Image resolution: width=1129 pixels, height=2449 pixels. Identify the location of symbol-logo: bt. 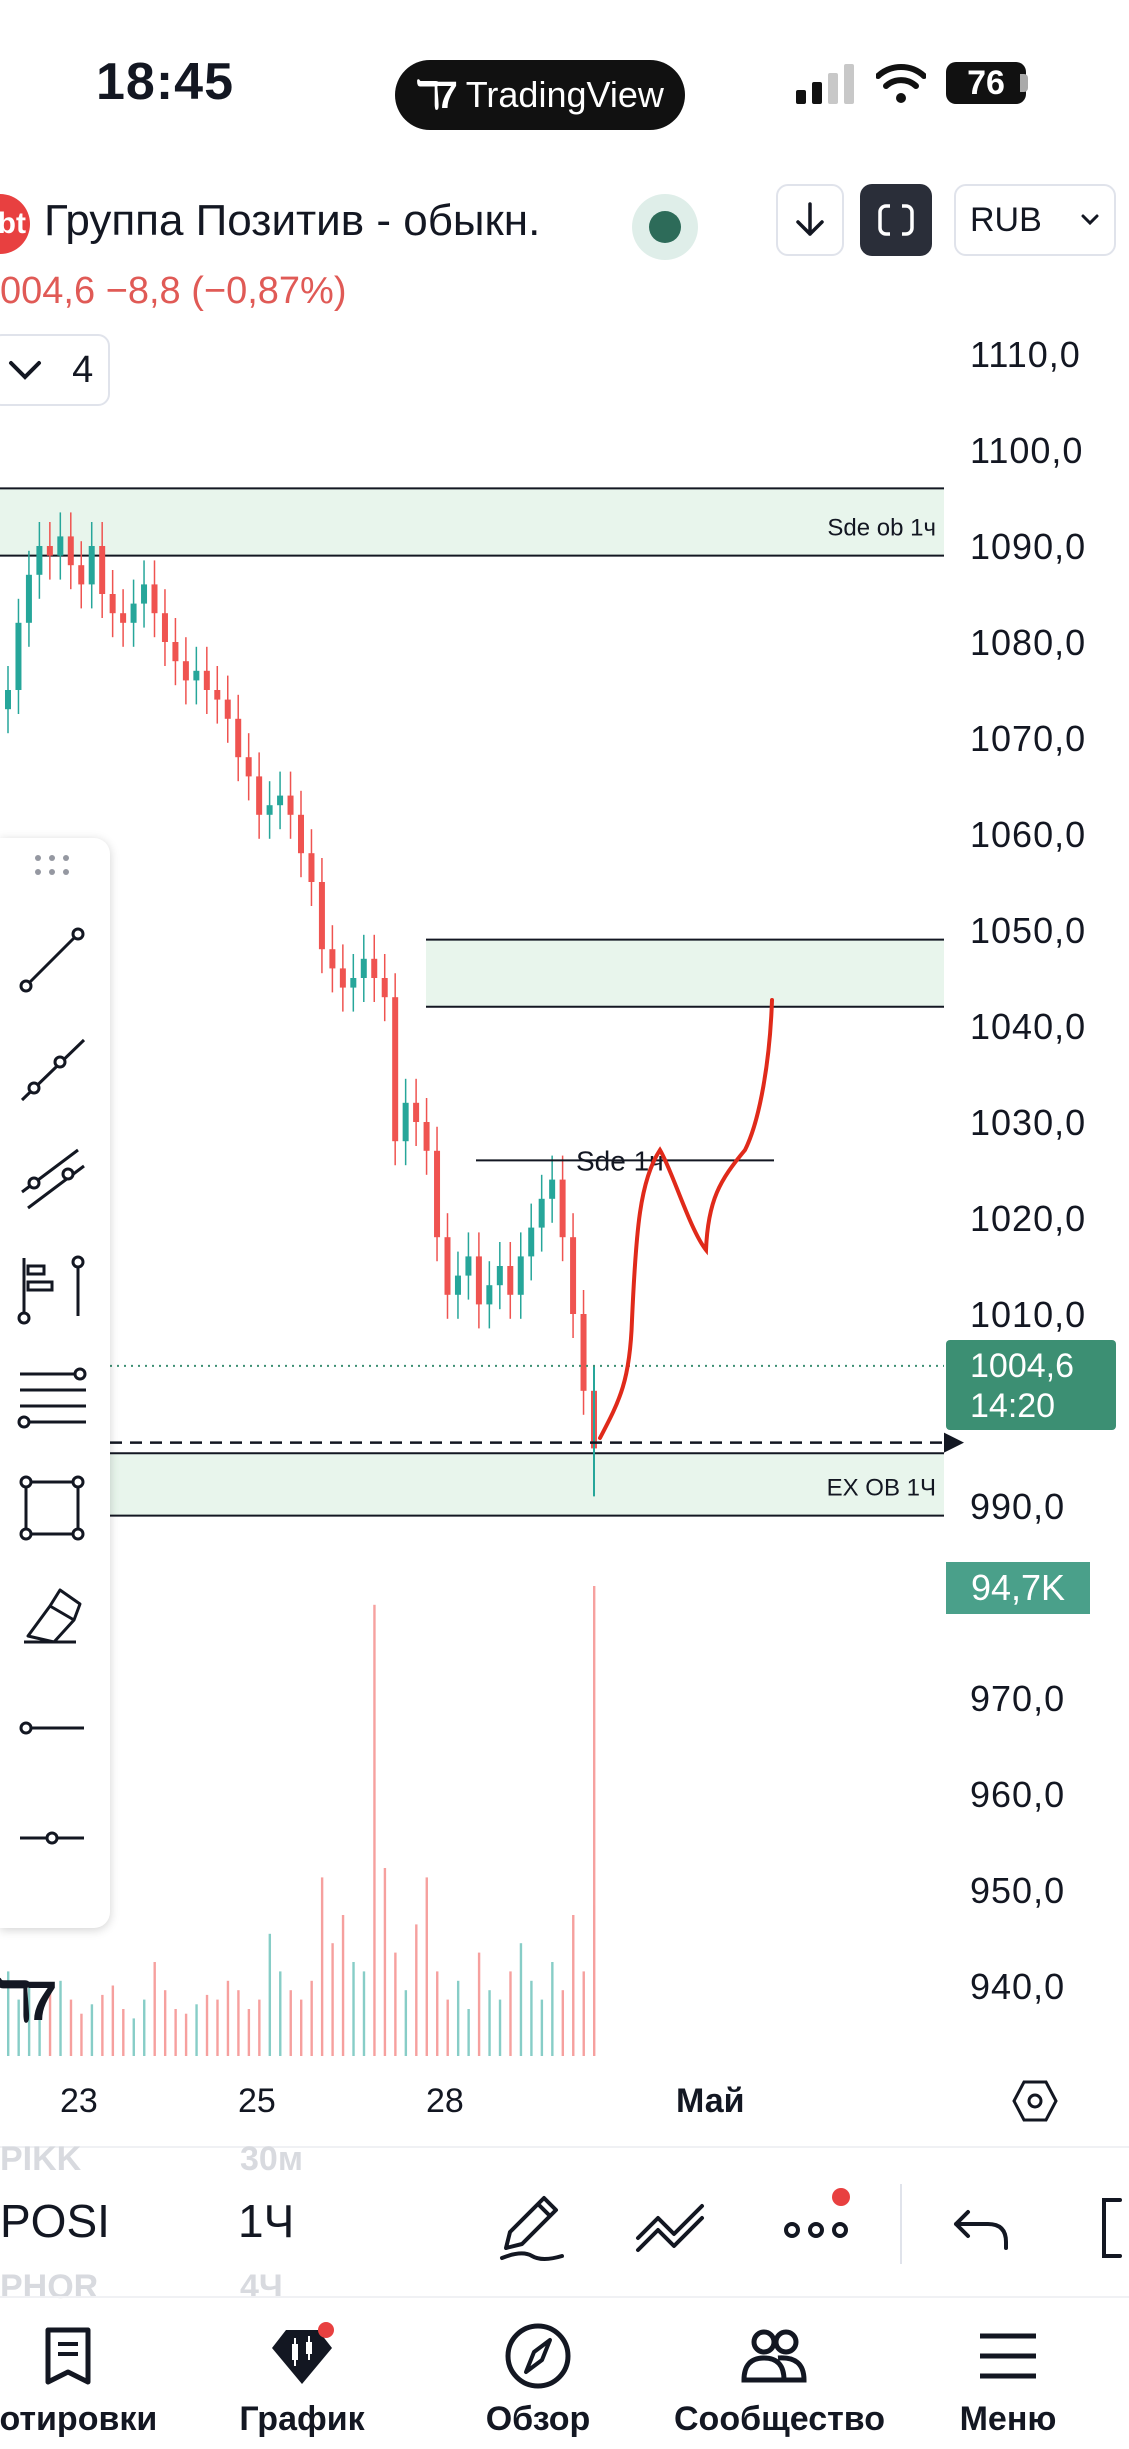
(15, 224).